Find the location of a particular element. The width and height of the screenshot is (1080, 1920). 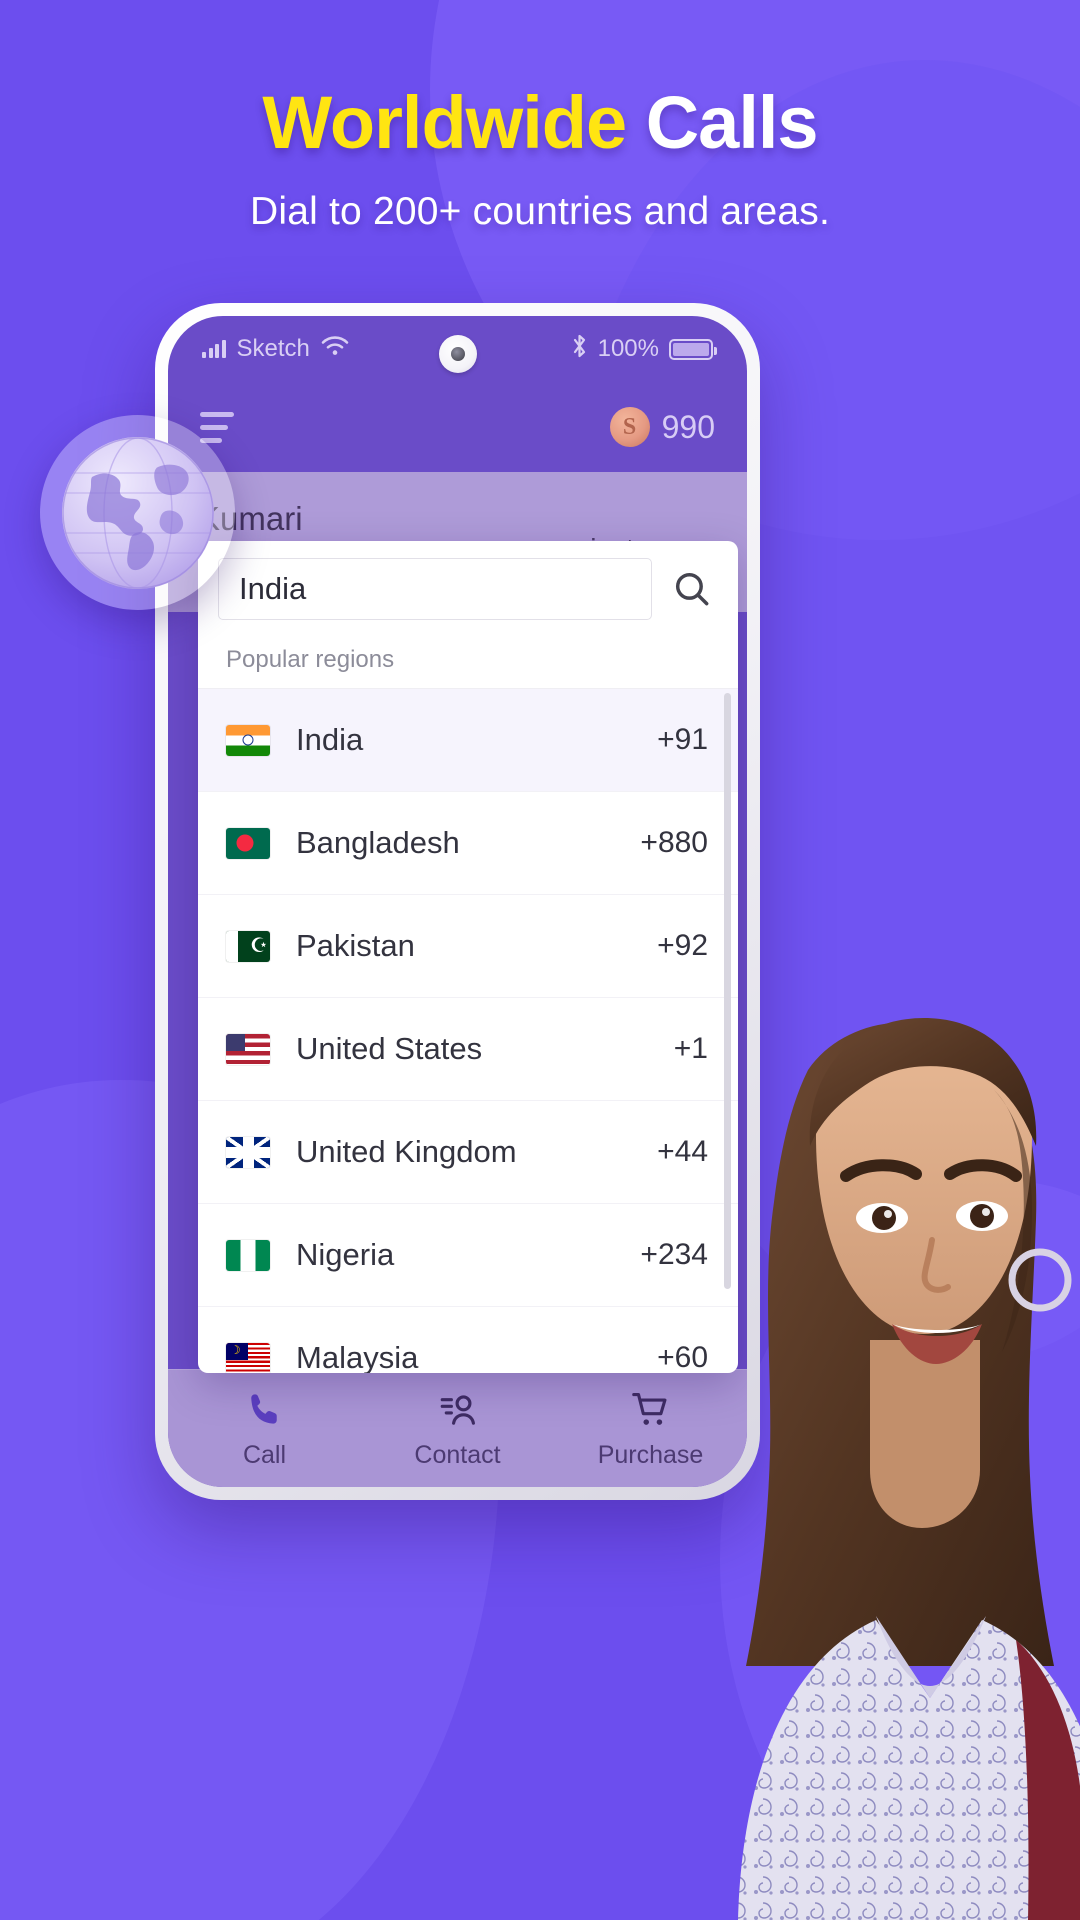

country-search-bar: India is located at coordinates (468, 588).